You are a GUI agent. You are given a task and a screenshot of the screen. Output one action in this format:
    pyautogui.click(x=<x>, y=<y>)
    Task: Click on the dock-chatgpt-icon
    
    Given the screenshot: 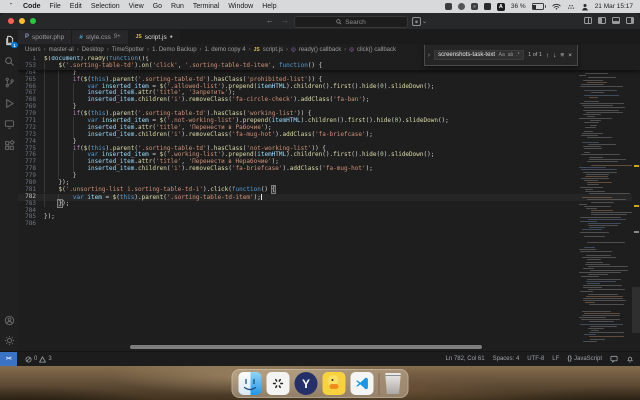 What is the action you would take?
    pyautogui.click(x=278, y=383)
    